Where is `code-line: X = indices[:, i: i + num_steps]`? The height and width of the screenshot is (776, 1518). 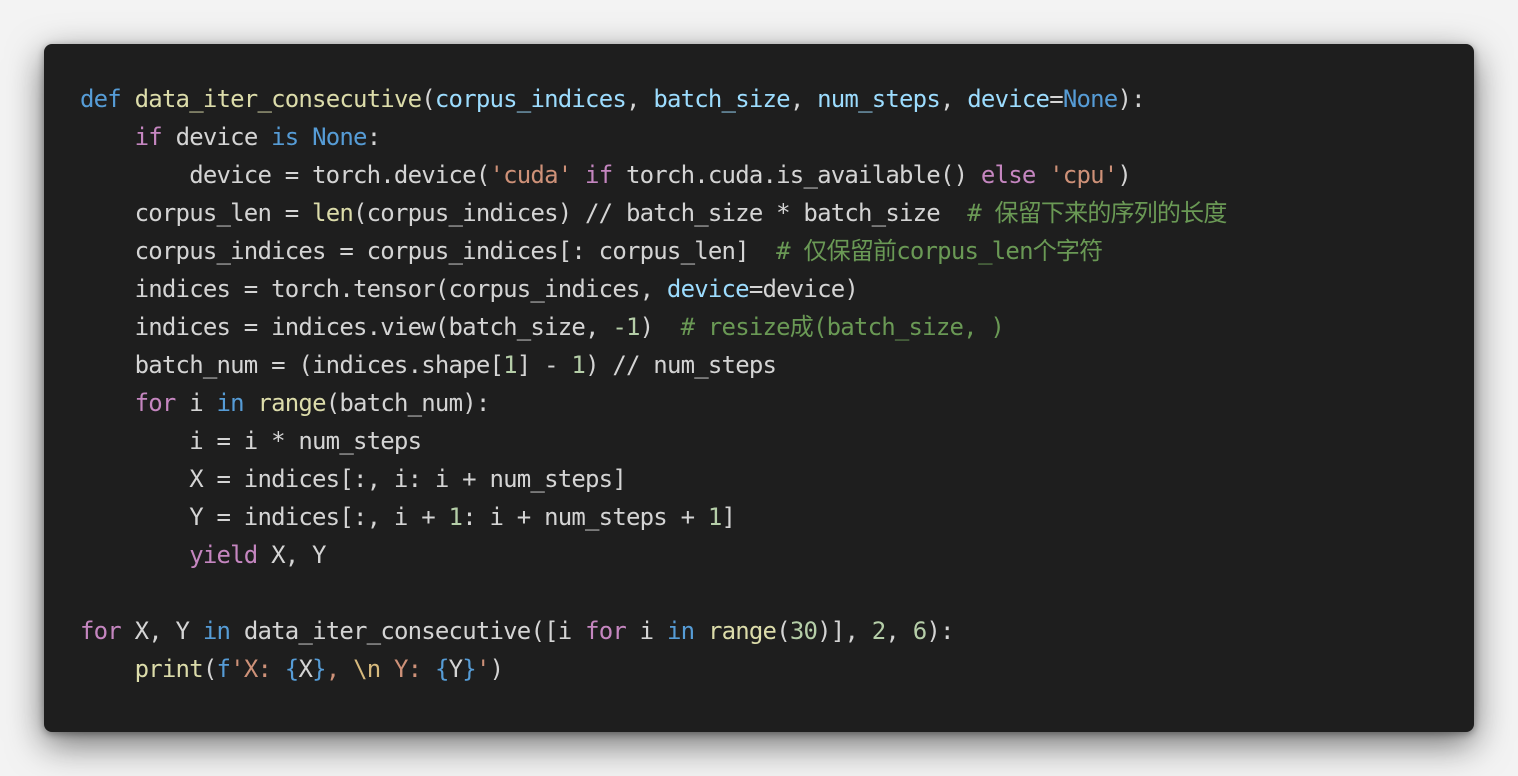 code-line: X = indices[:, i: i + num_steps] is located at coordinates (653, 479).